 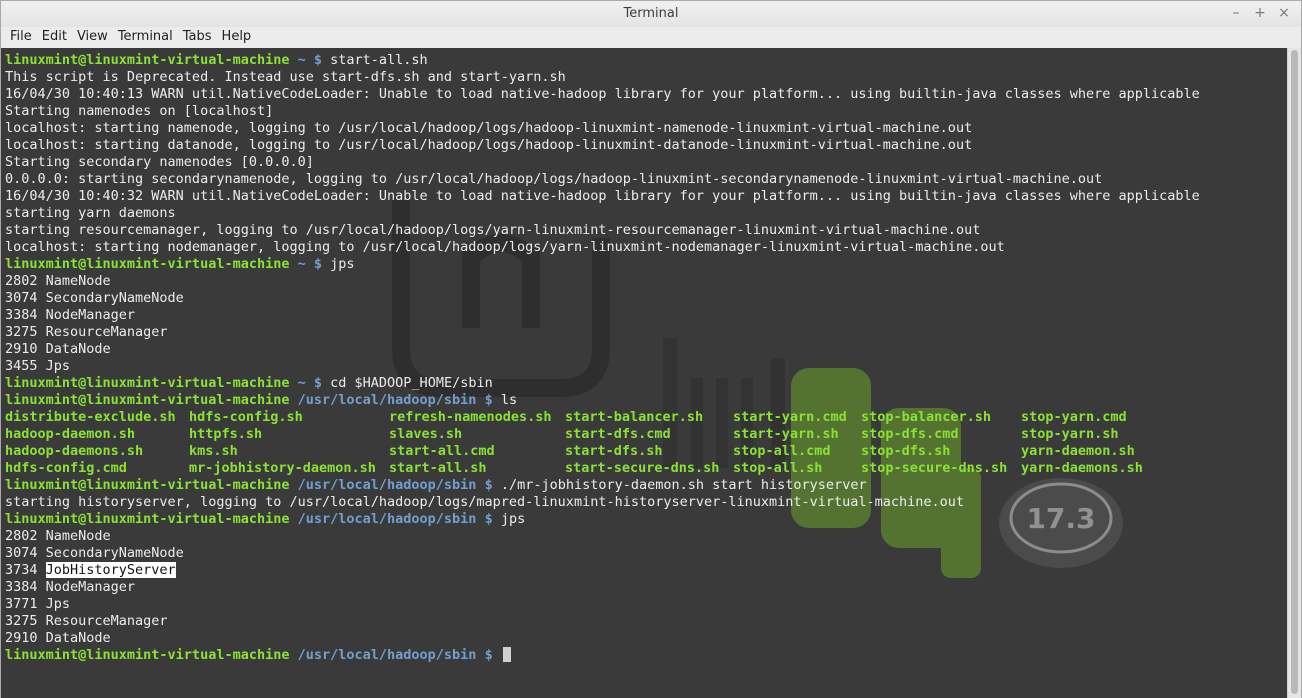 I want to click on ls-file-entry: mr-jobhistory-daemon.sh, so click(x=282, y=468).